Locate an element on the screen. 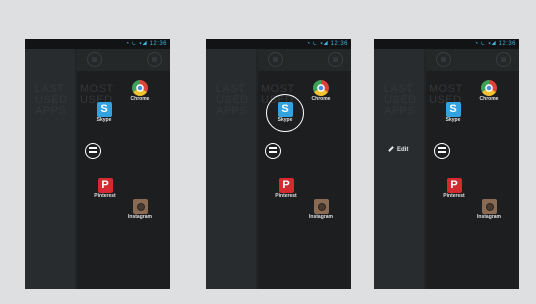  edit-label: Edit is located at coordinates (403, 150).